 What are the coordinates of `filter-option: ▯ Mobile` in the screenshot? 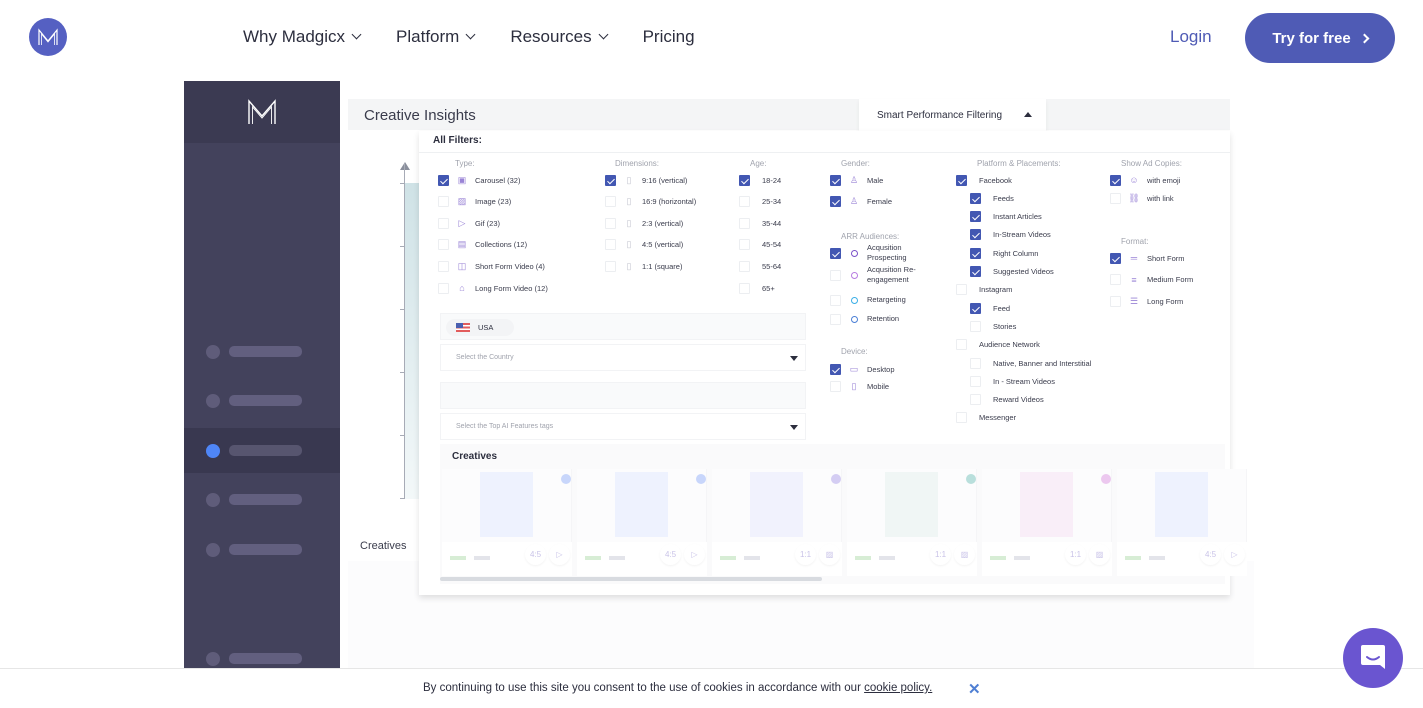 It's located at (859, 386).